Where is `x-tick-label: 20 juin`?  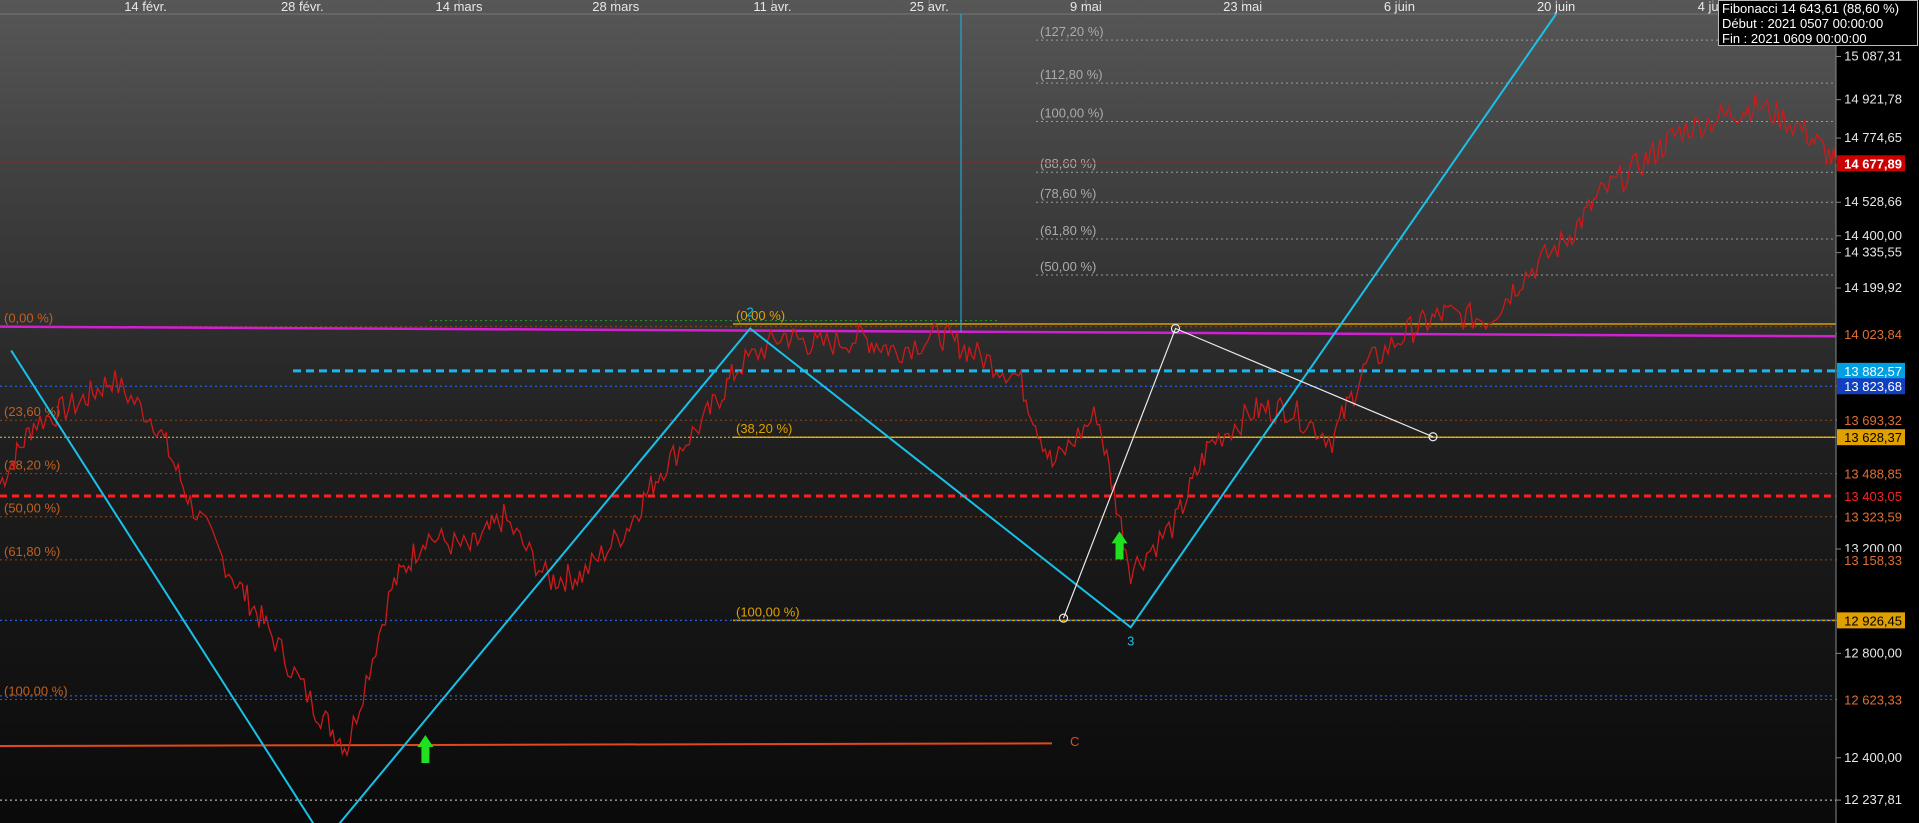 x-tick-label: 20 juin is located at coordinates (1556, 7).